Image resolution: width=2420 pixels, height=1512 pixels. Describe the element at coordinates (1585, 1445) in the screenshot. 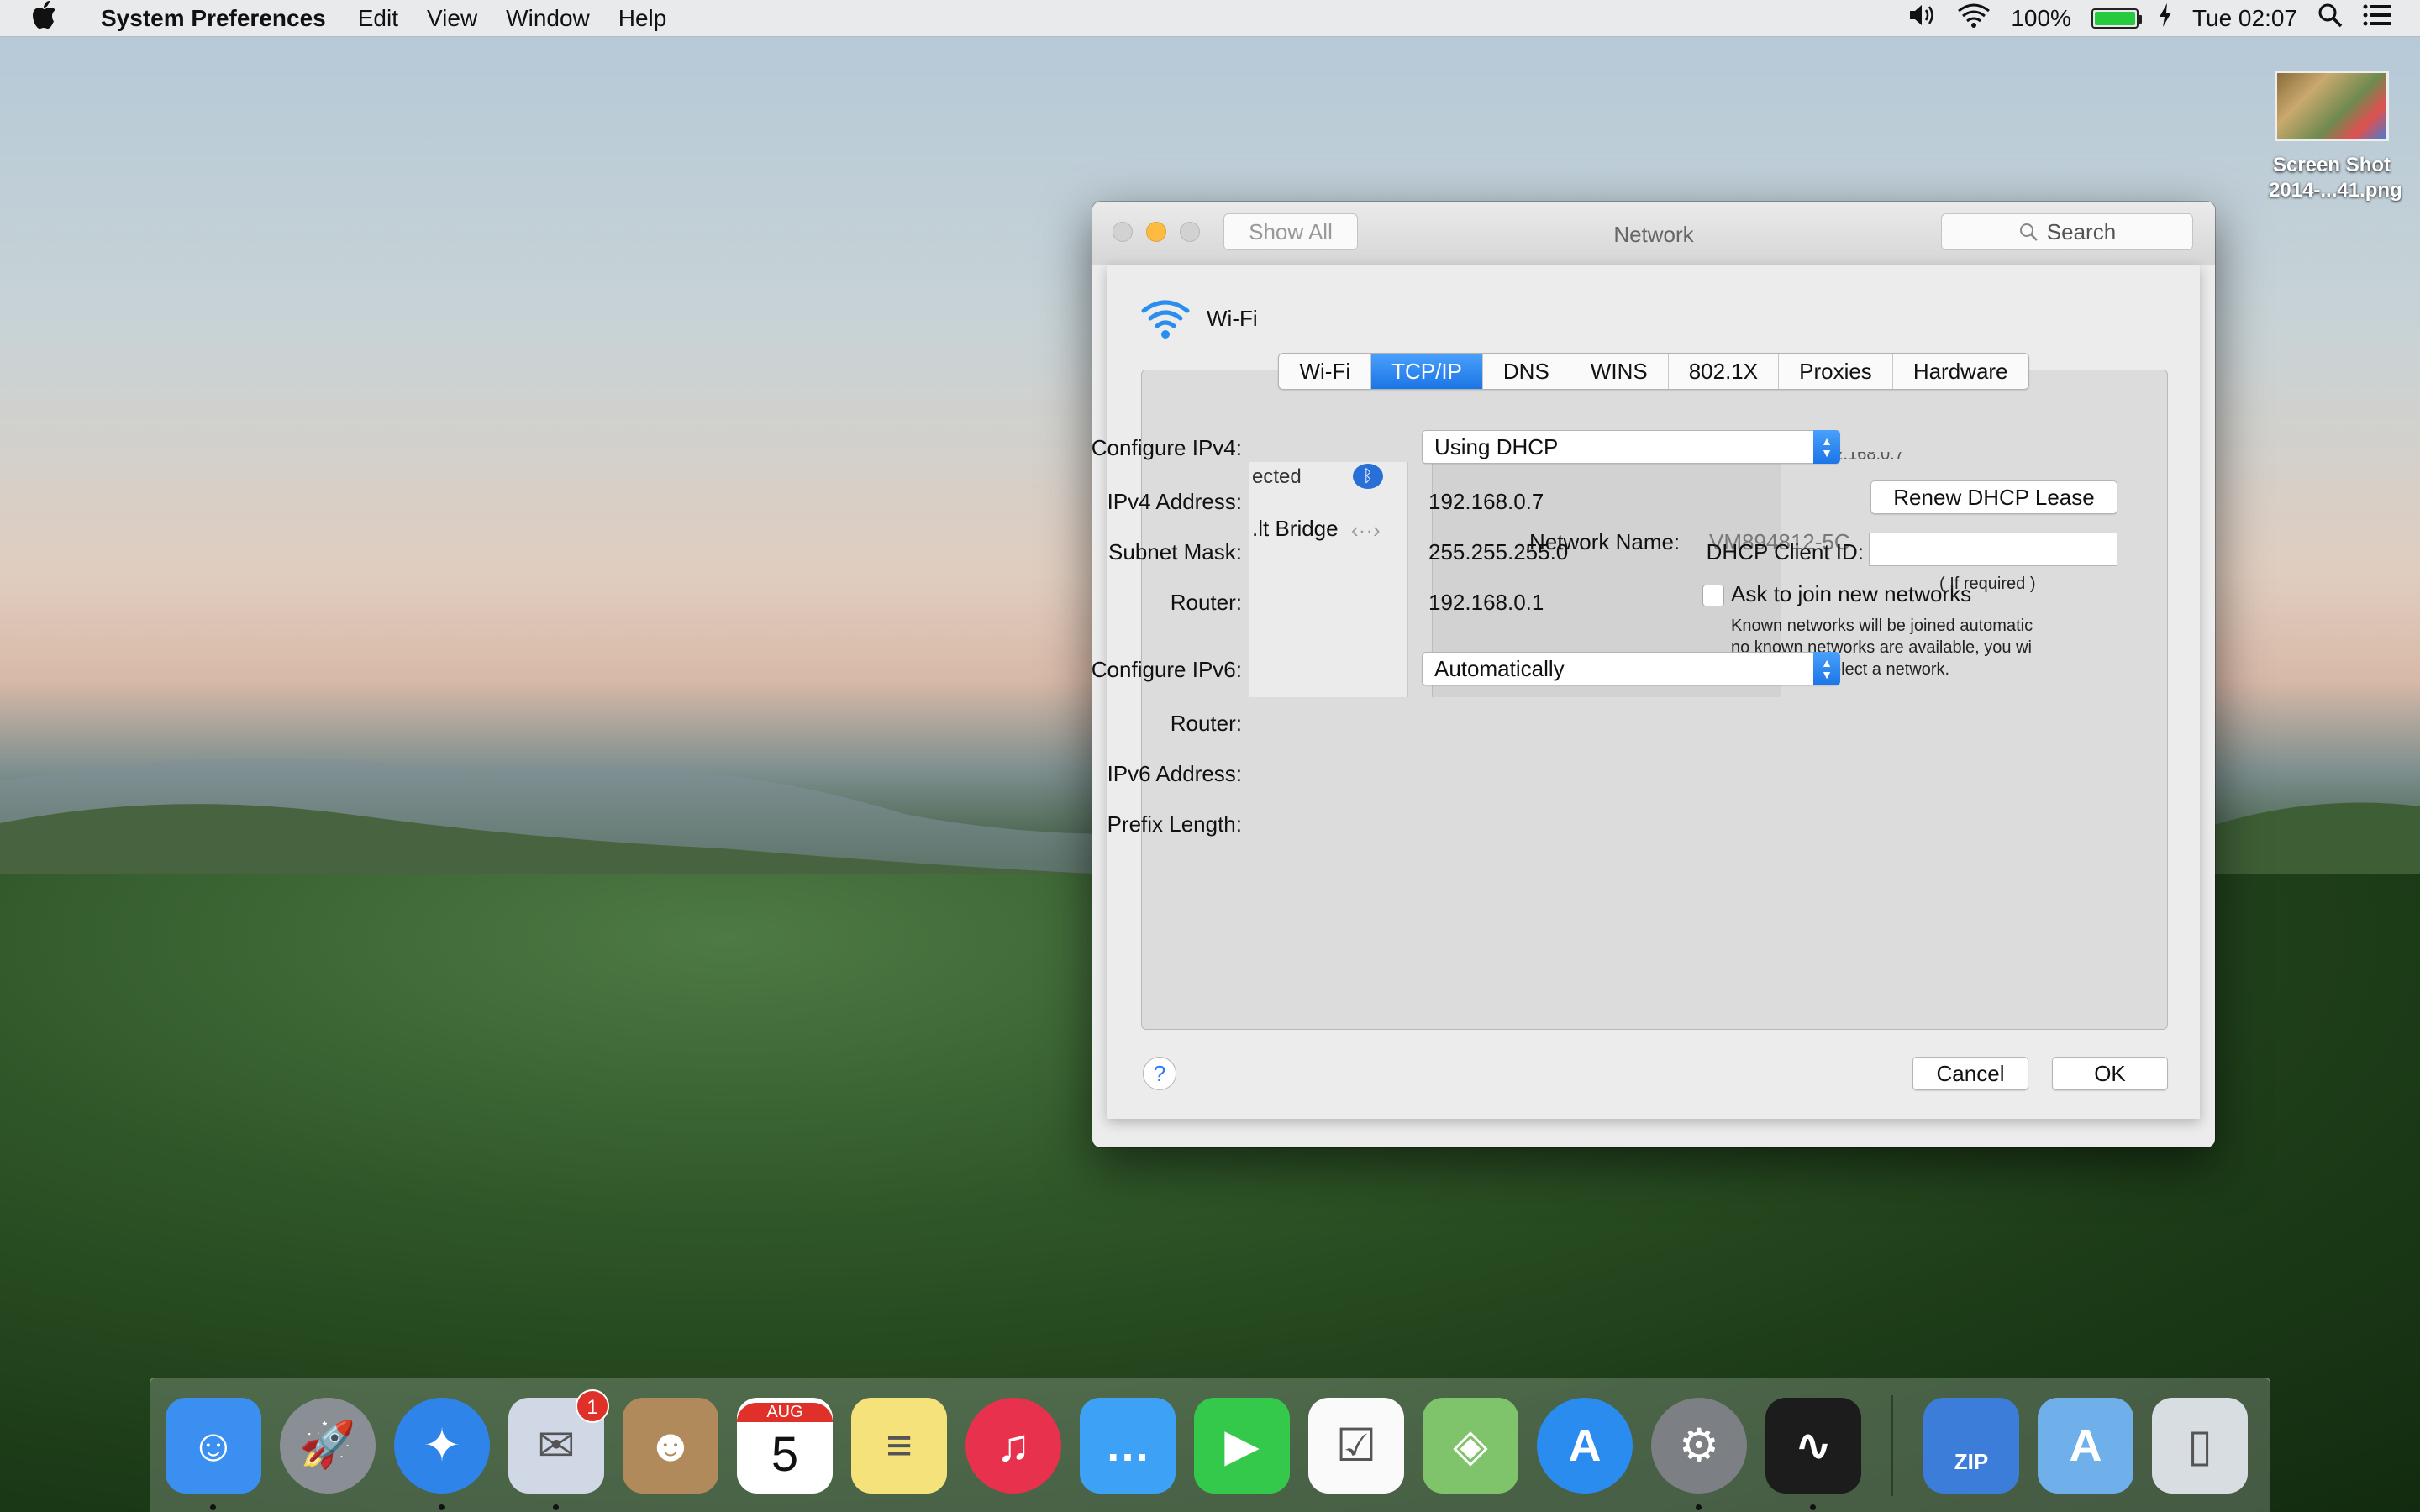

I see `dock-app-store-icon: A` at that location.